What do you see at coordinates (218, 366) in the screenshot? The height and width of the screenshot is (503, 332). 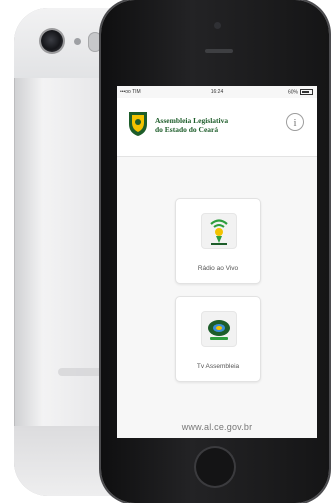 I see `tile-tv-label: Tv Assembleia` at bounding box center [218, 366].